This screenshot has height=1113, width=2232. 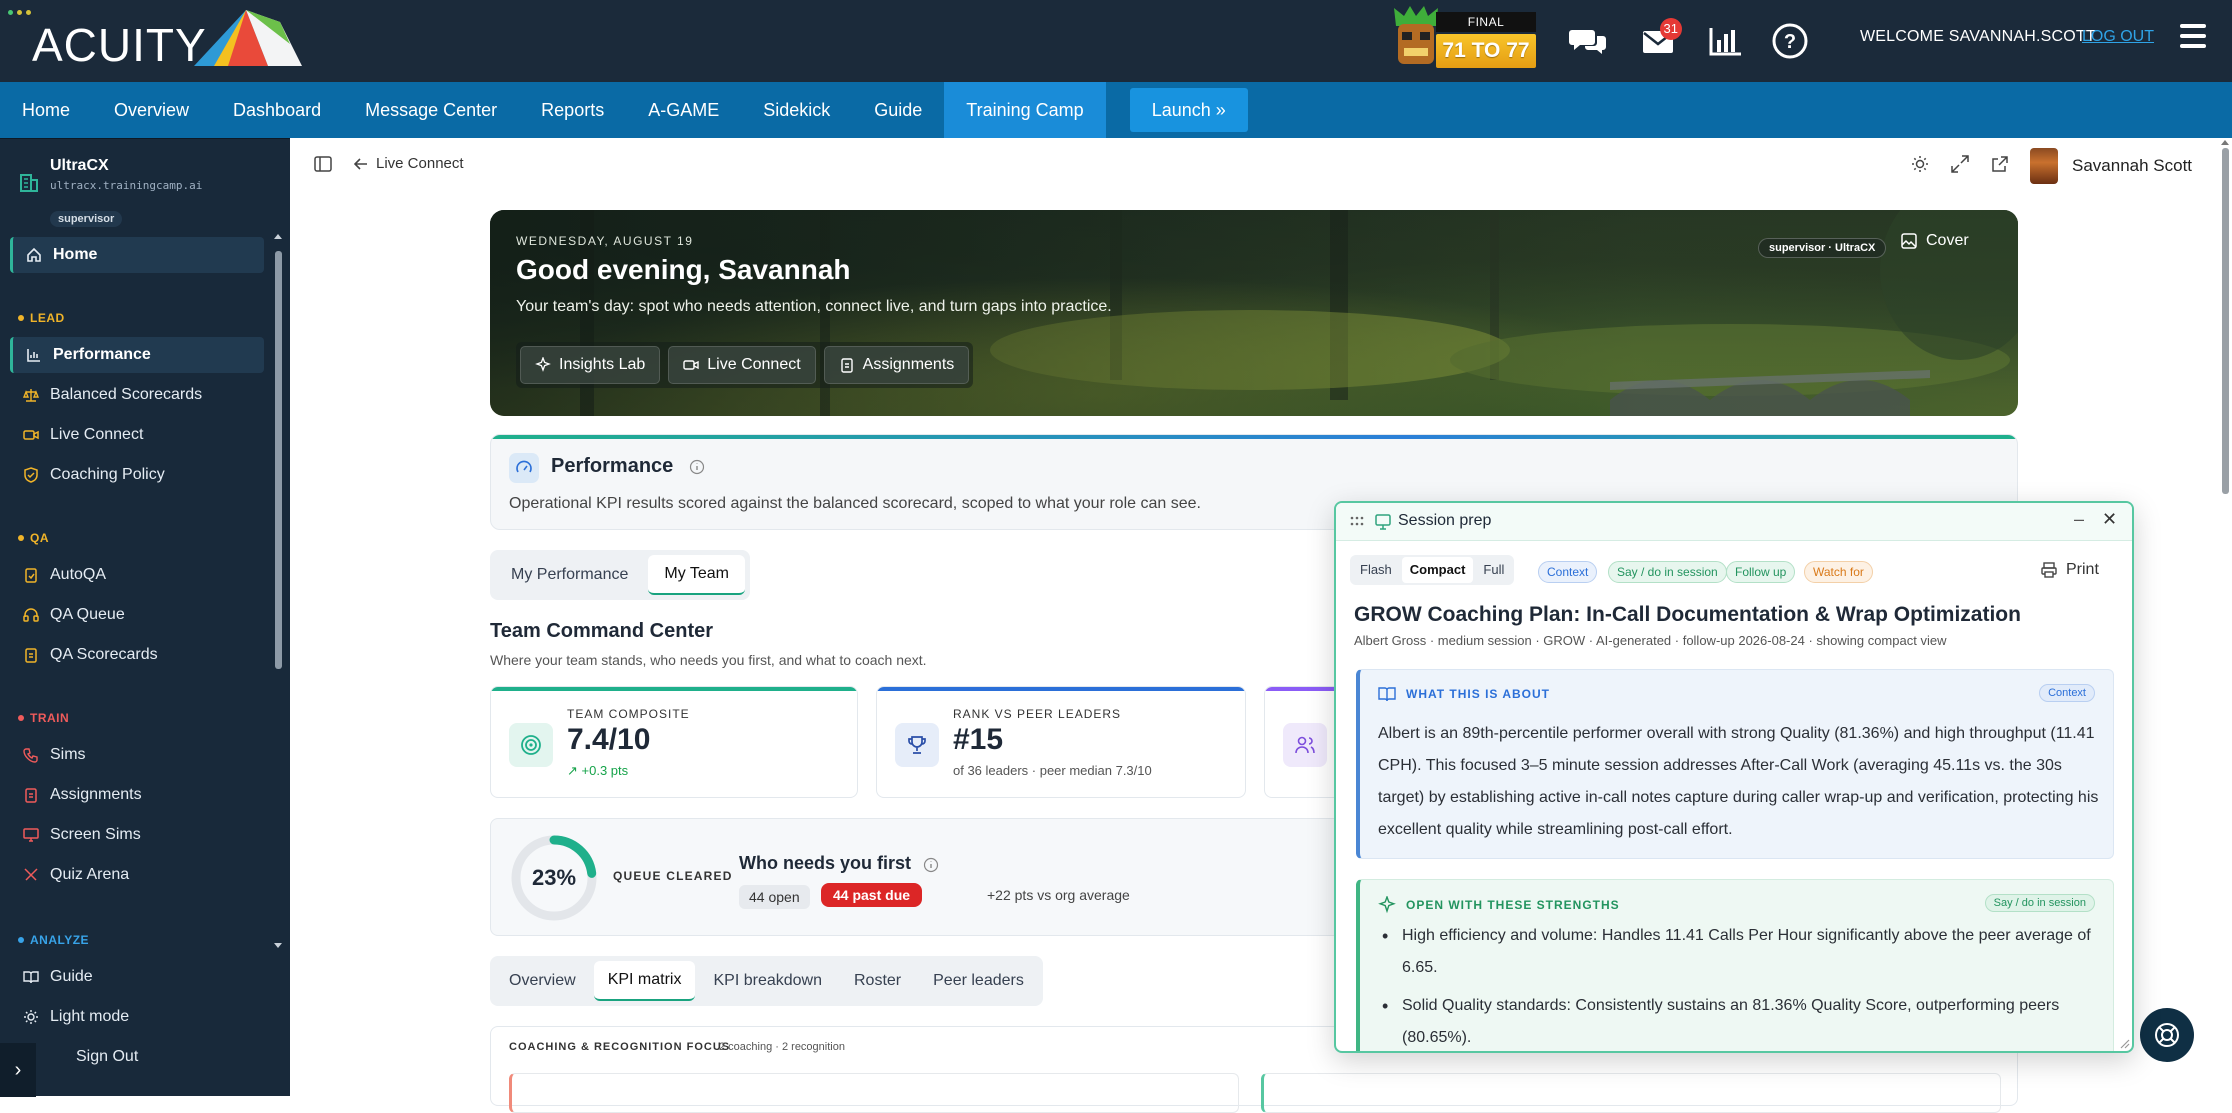 What do you see at coordinates (569, 575) in the screenshot?
I see `my-performance-toggle: My Performance` at bounding box center [569, 575].